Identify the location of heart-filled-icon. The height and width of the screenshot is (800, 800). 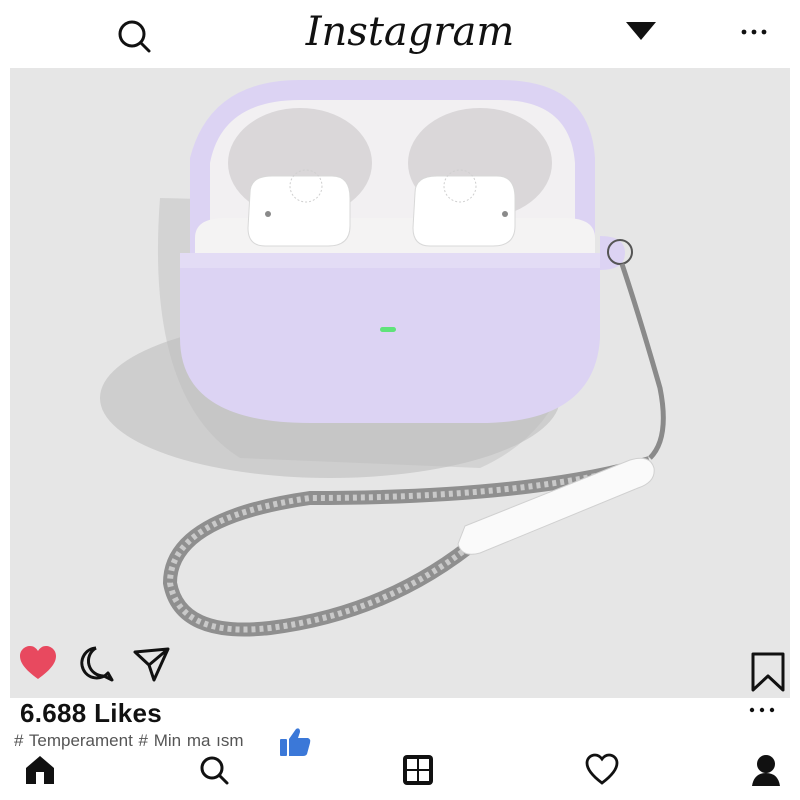
(38, 664).